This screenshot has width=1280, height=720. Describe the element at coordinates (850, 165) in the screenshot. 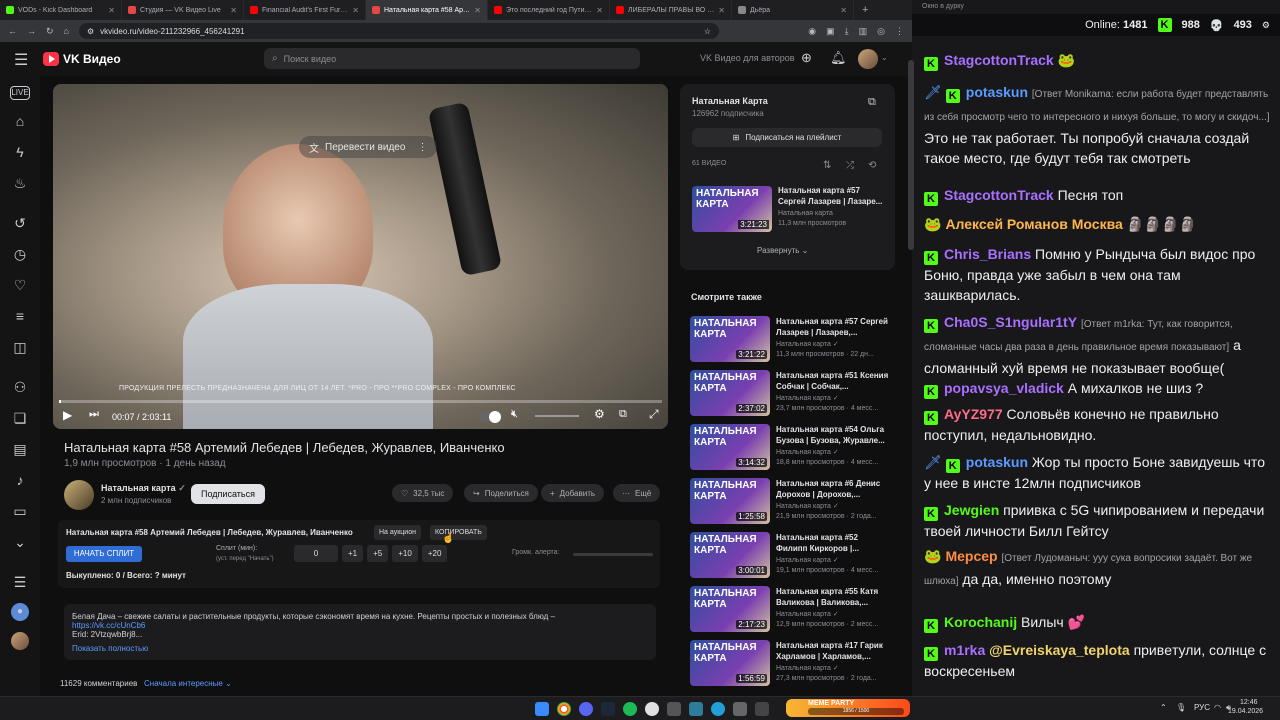

I see `shuffle-icon: ⤮` at that location.